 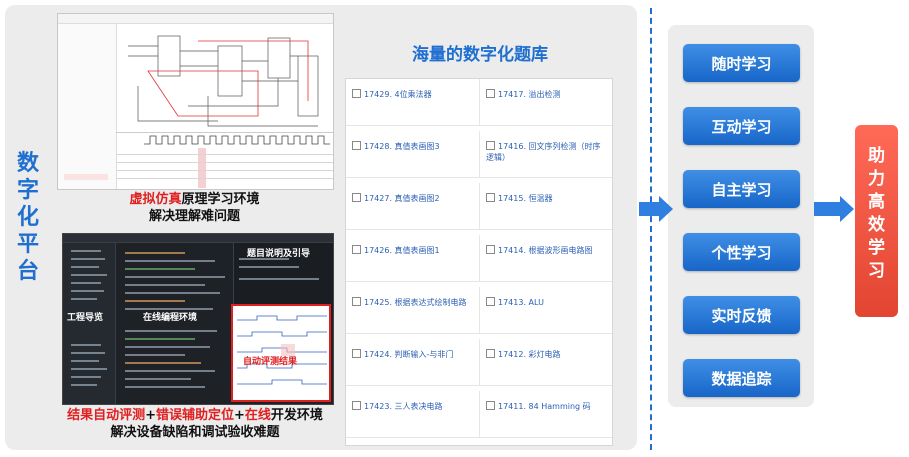 What do you see at coordinates (296, 415) in the screenshot?
I see `ide-caption-rest: 开发环境` at bounding box center [296, 415].